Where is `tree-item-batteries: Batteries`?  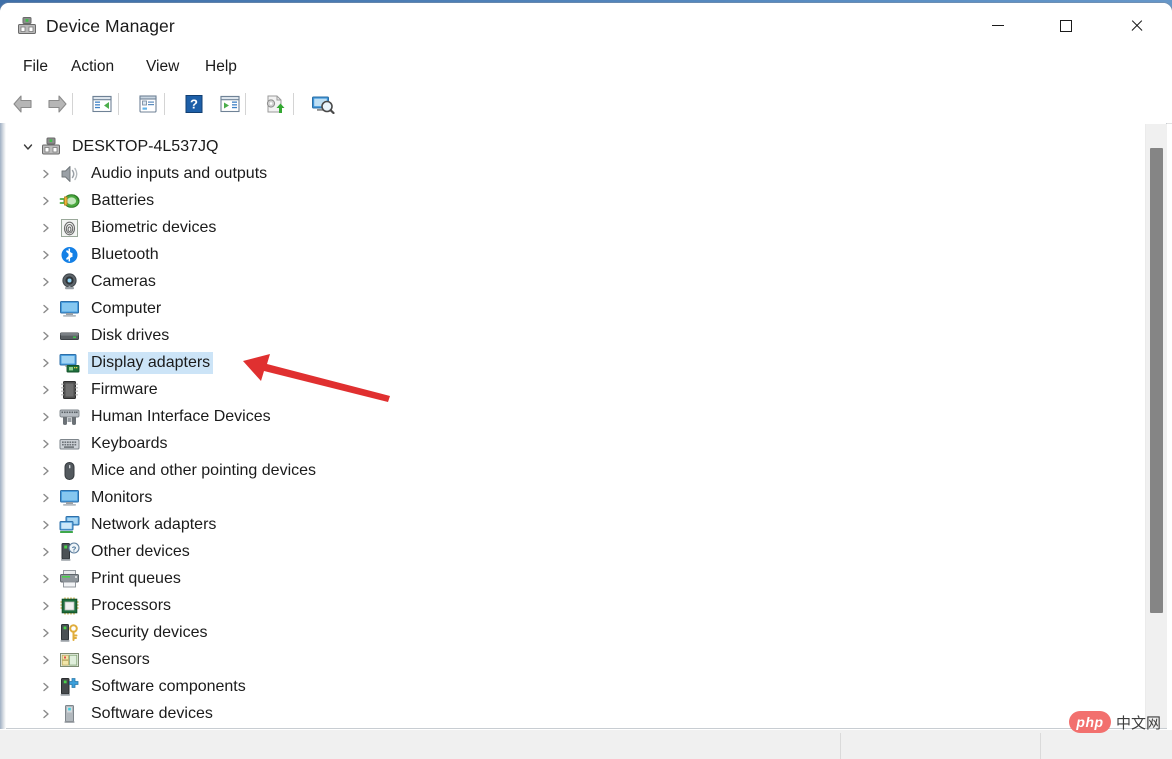
tree-item-batteries: Batteries is located at coordinates (97, 200).